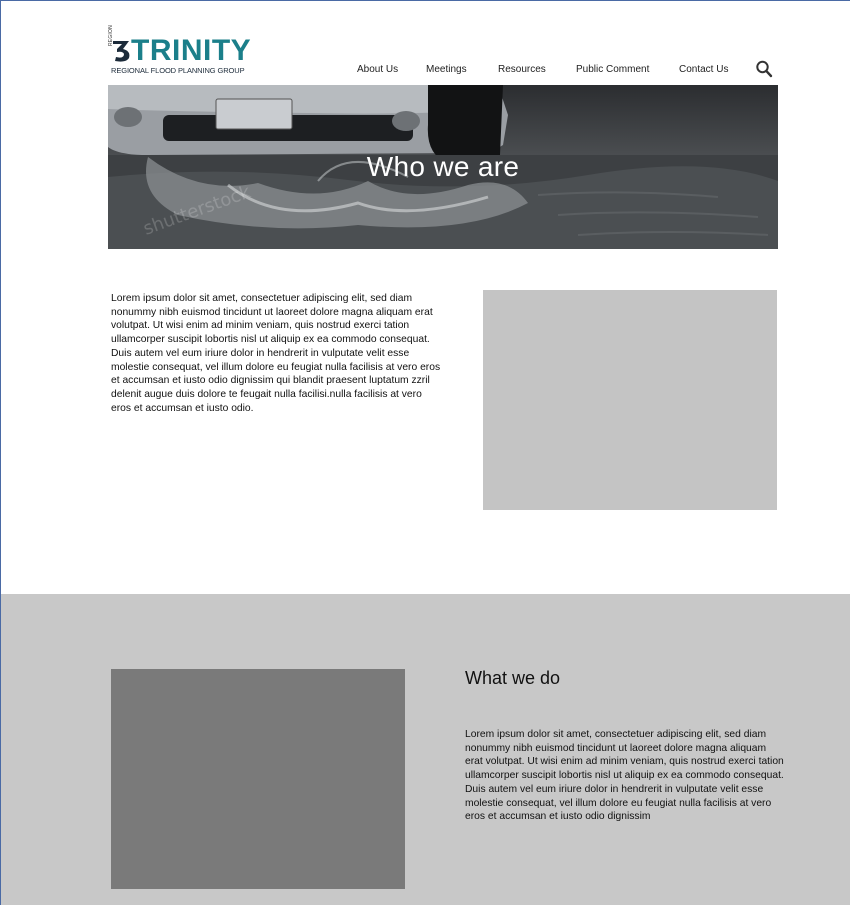 The width and height of the screenshot is (850, 905). Describe the element at coordinates (703, 69) in the screenshot. I see `nav-item-contact-us: Contact Us` at that location.